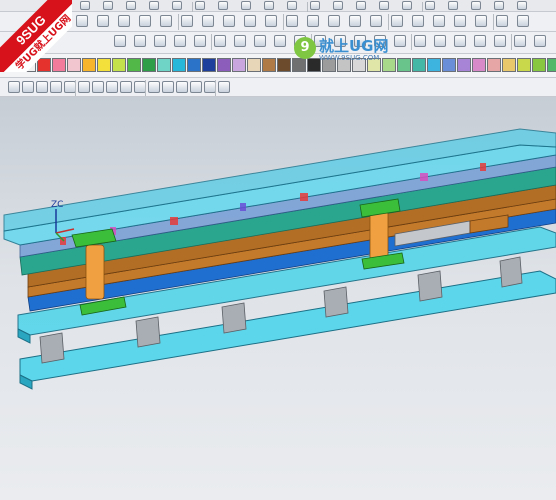 This screenshot has width=556, height=500. What do you see at coordinates (439, 21) in the screenshot?
I see `shell-icon` at bounding box center [439, 21].